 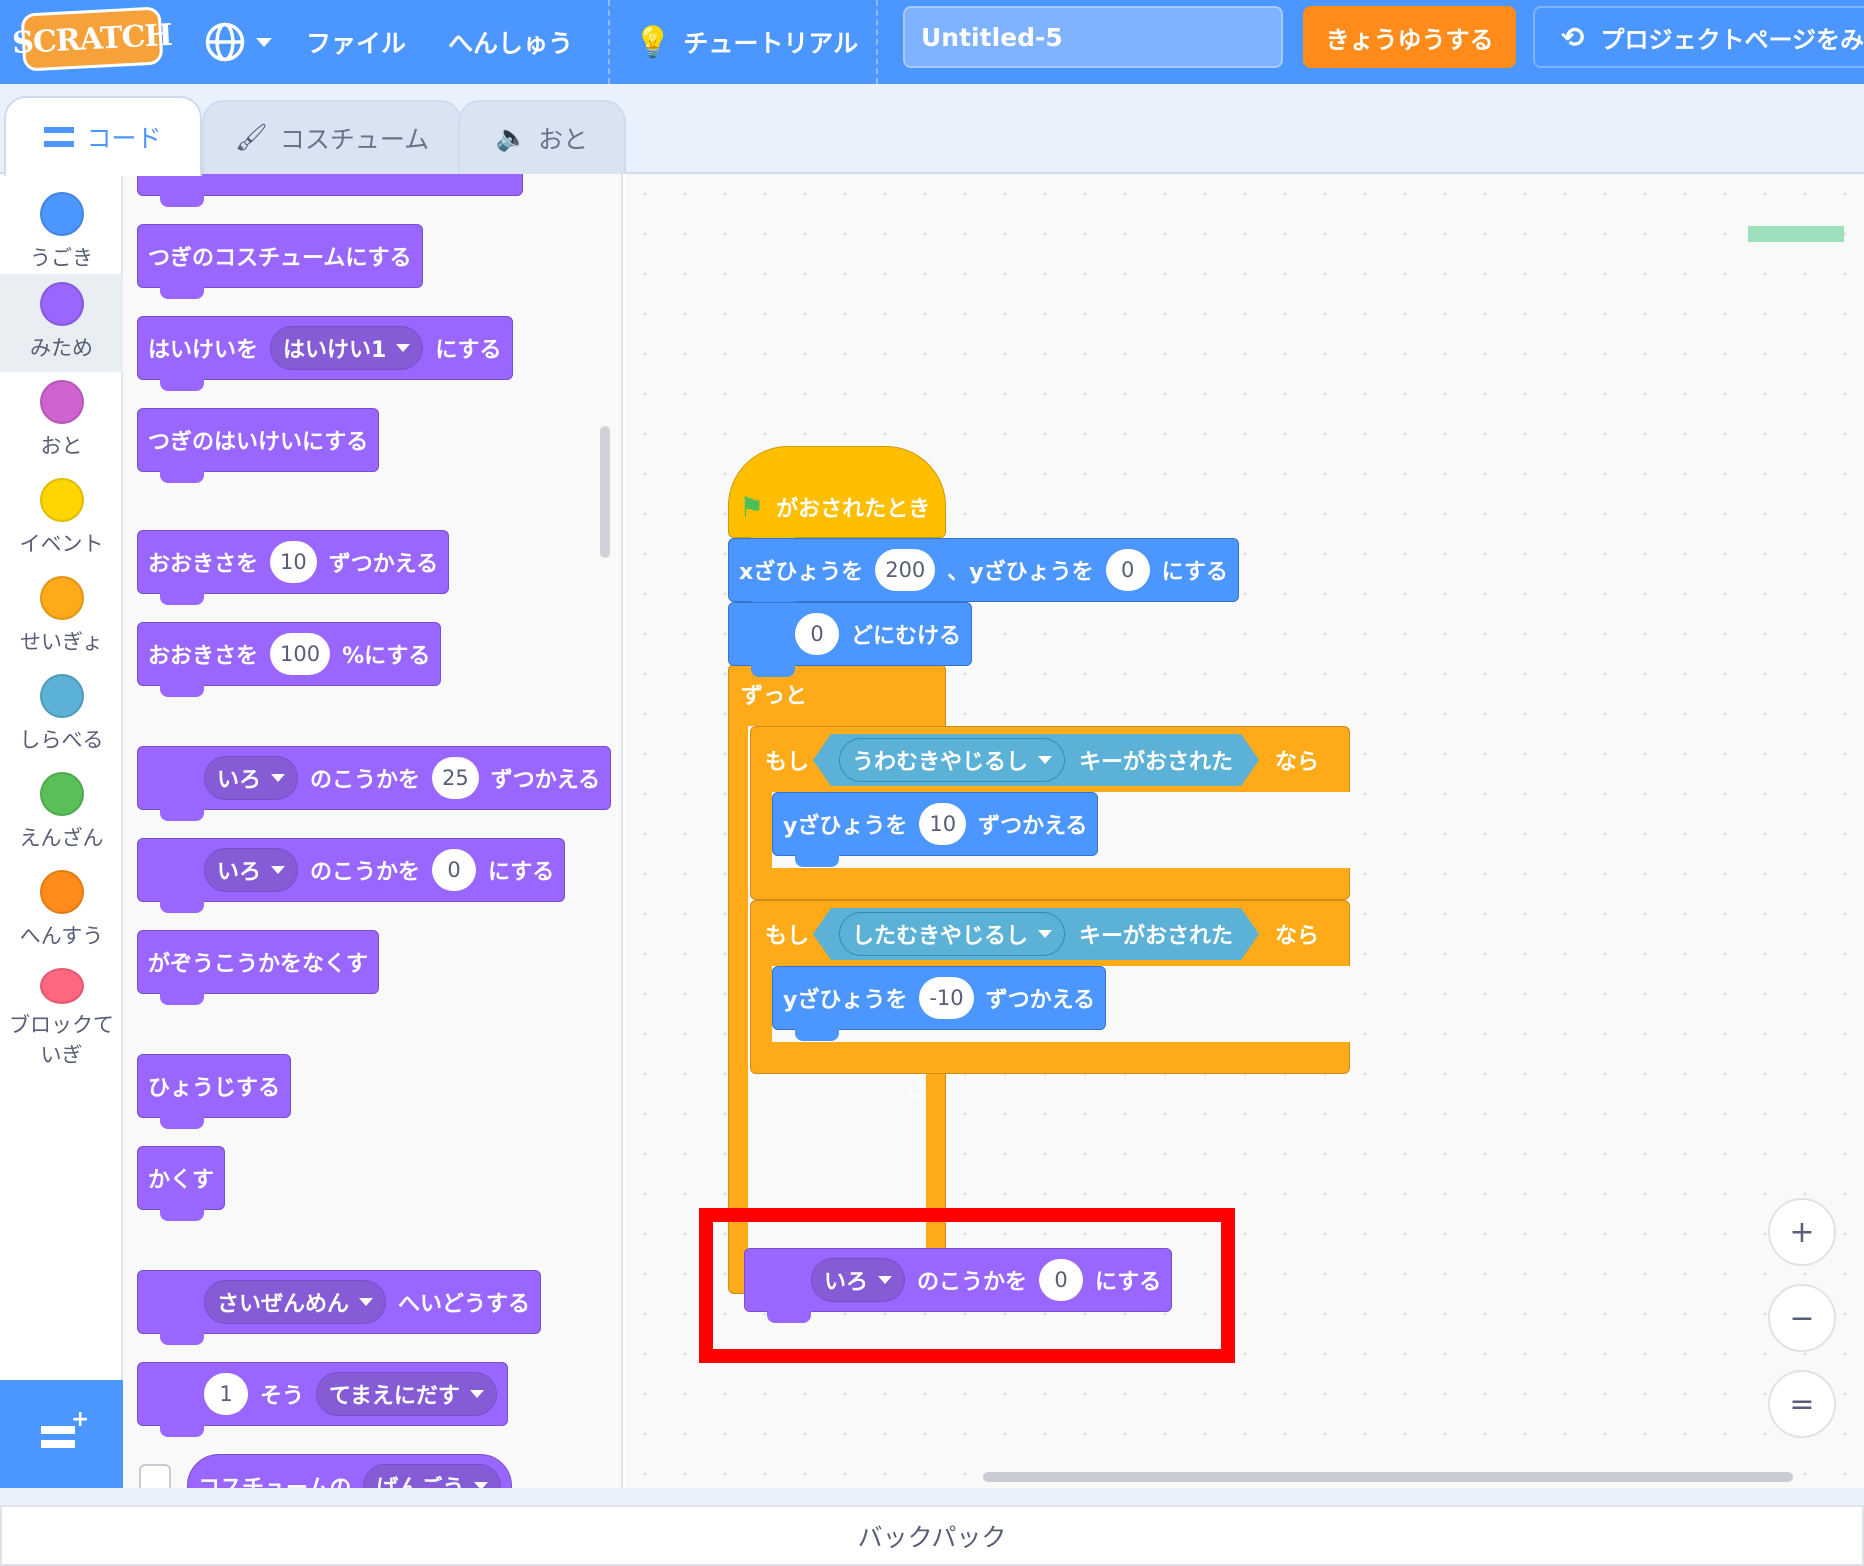 What do you see at coordinates (332, 137) in the screenshot?
I see `tab-costumes: 🖌 コスチューム` at bounding box center [332, 137].